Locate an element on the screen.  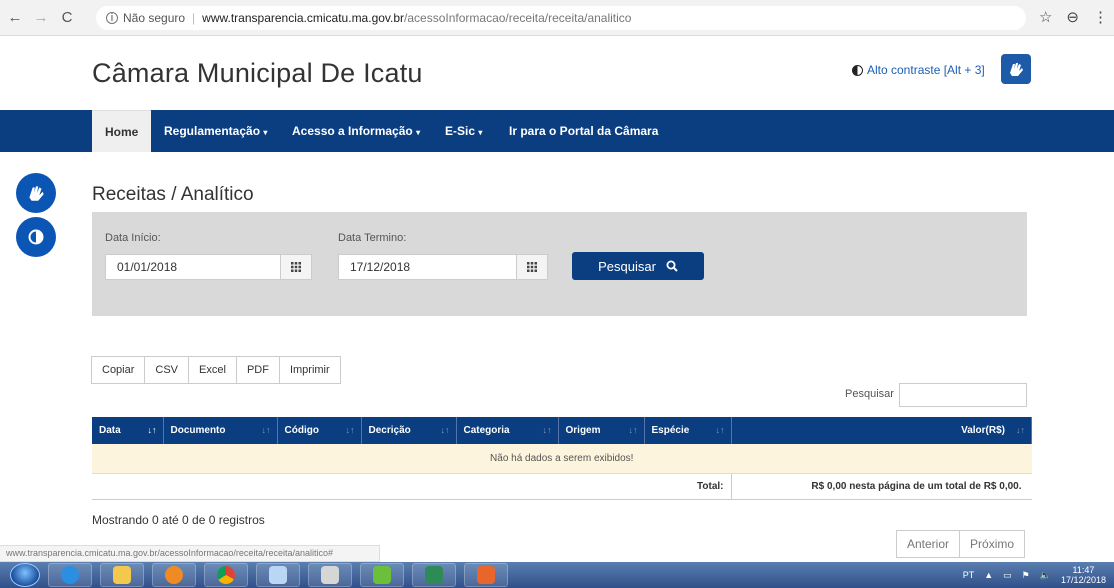
end-date-input: 17/12/2018 is located at coordinates (433, 267).